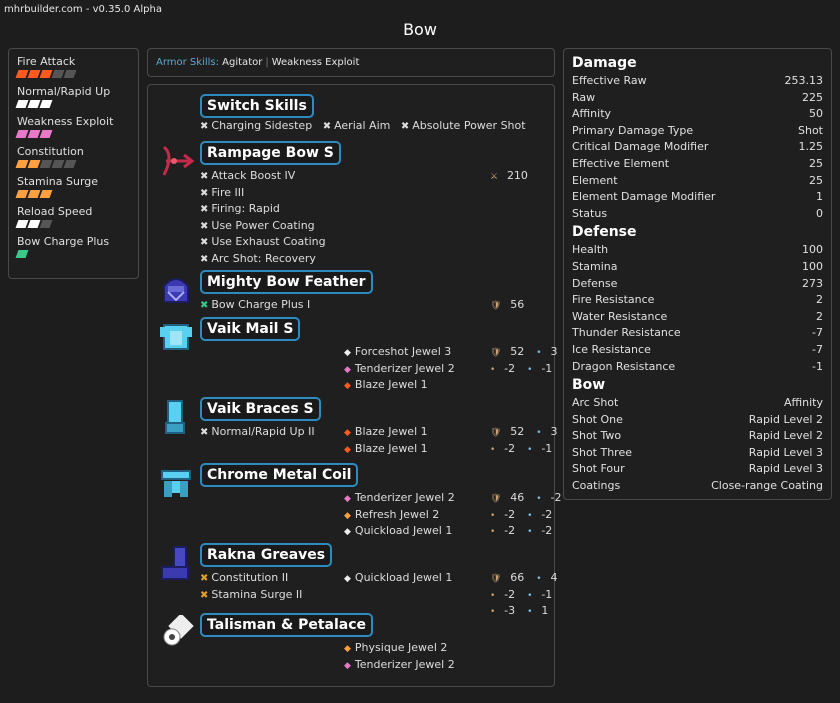  What do you see at coordinates (540, 433) in the screenshot?
I see `fire-res-icon: •` at bounding box center [540, 433].